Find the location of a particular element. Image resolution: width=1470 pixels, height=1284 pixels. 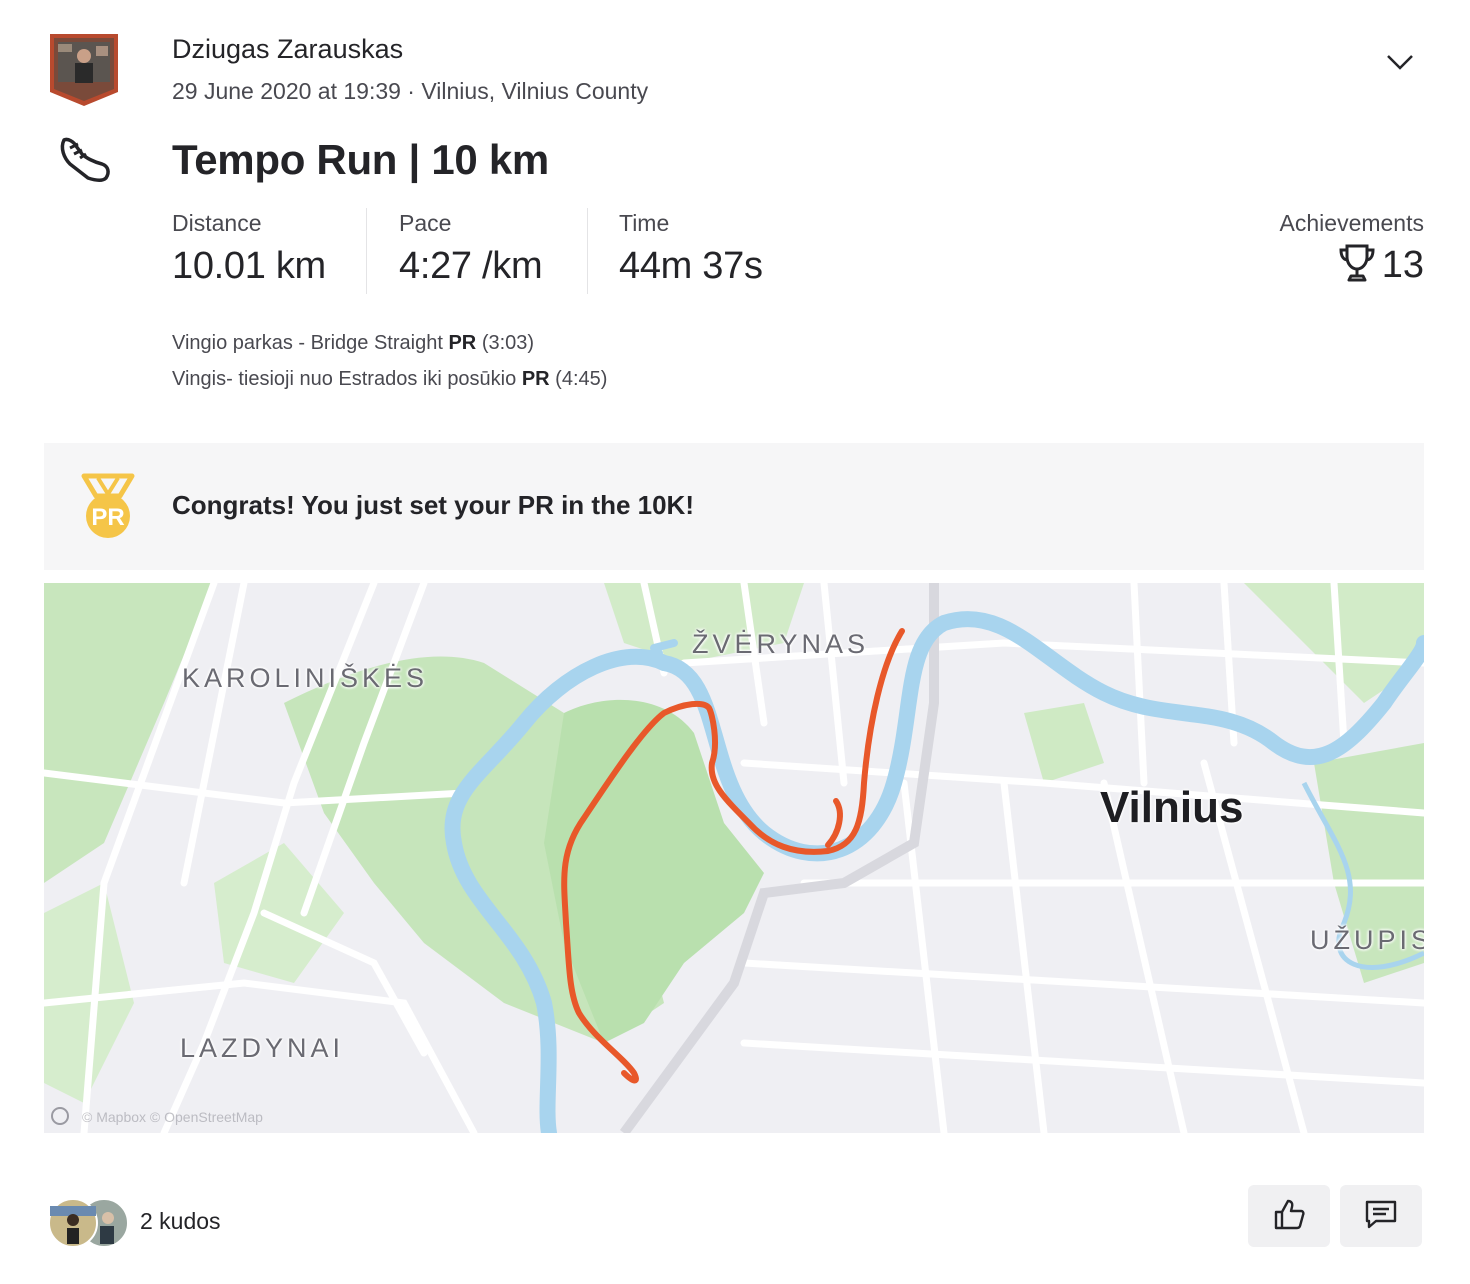

stat-value: 10.01 km is located at coordinates (249, 266).